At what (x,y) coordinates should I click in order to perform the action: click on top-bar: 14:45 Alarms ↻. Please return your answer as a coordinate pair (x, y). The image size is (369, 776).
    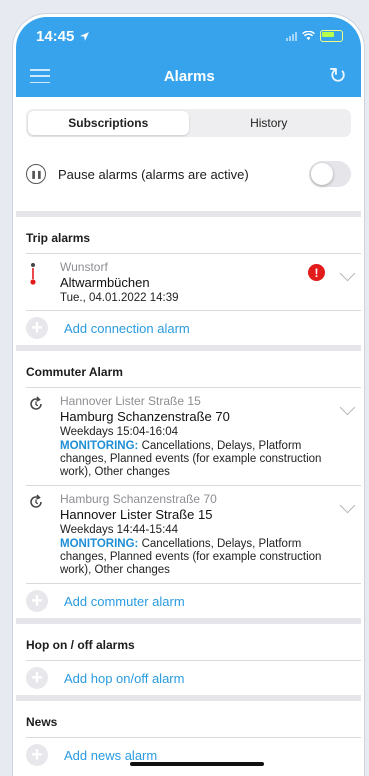
    Looking at the image, I should click on (188, 57).